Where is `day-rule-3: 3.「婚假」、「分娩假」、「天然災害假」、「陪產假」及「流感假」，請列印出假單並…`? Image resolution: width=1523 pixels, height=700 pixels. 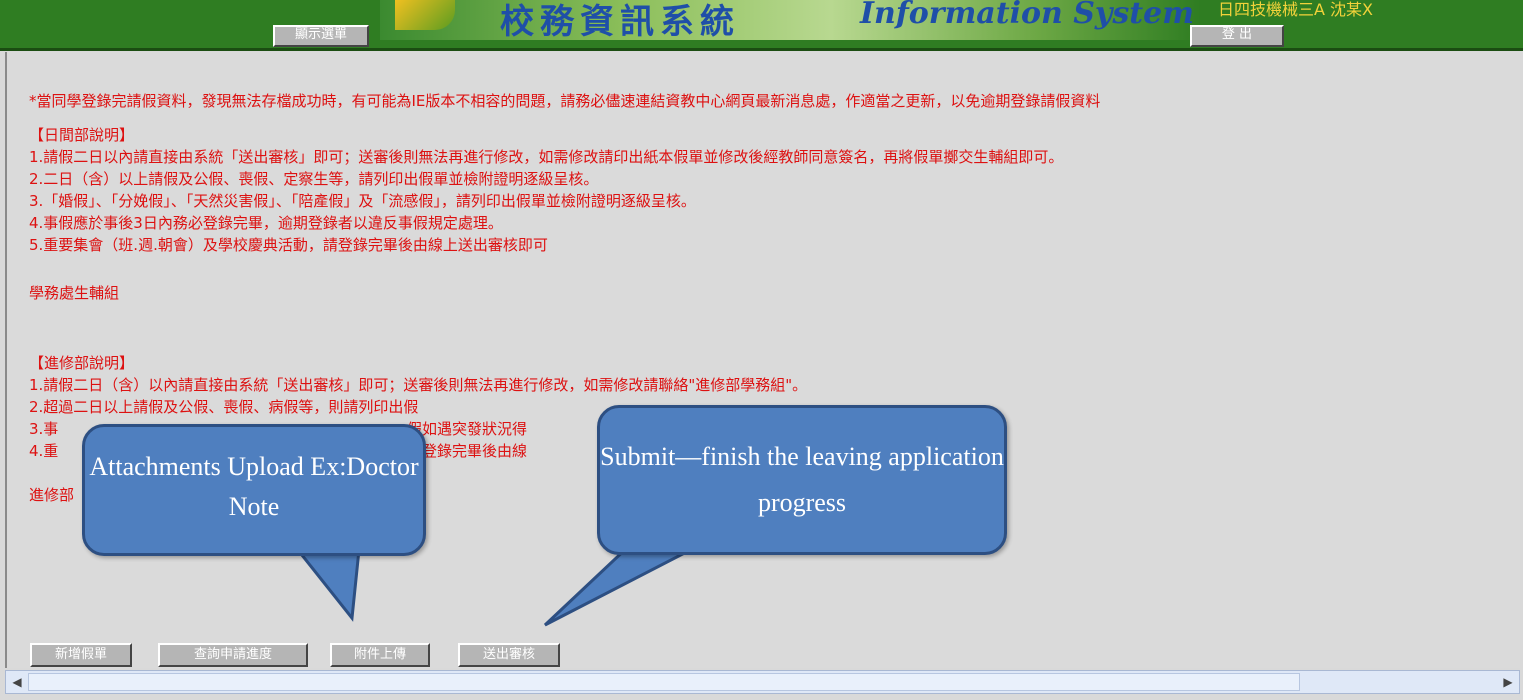 day-rule-3: 3.「婚假」、「分娩假」、「天然災害假」、「陪產假」及「流感假」，請列印出假單並… is located at coordinates (362, 201).